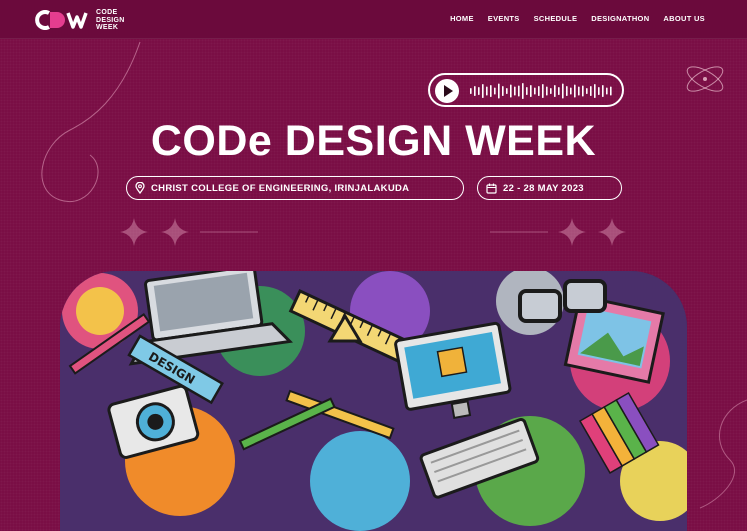 This screenshot has height=531, width=747. Describe the element at coordinates (462, 18) in the screenshot. I see `nav-home: HOME` at that location.